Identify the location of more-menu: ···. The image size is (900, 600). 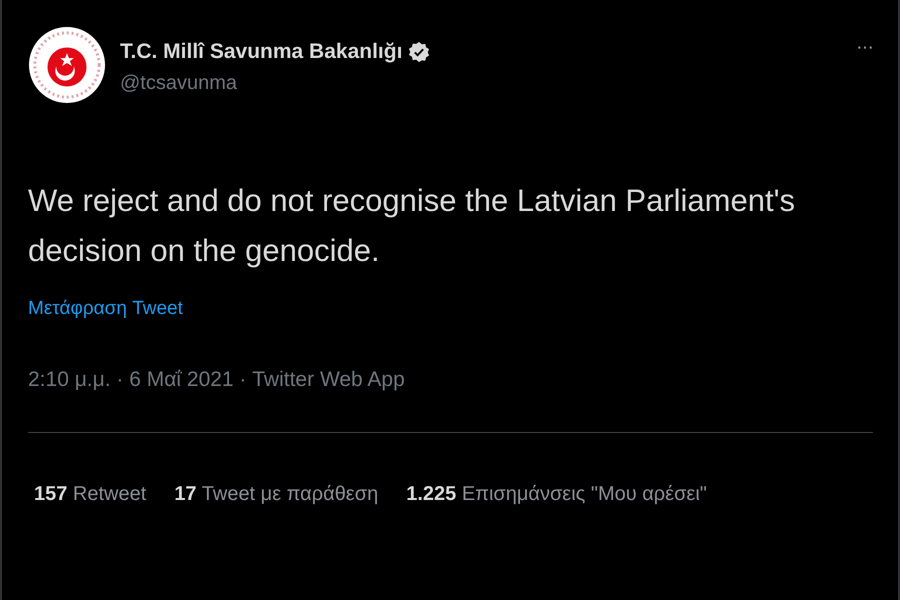
(864, 47).